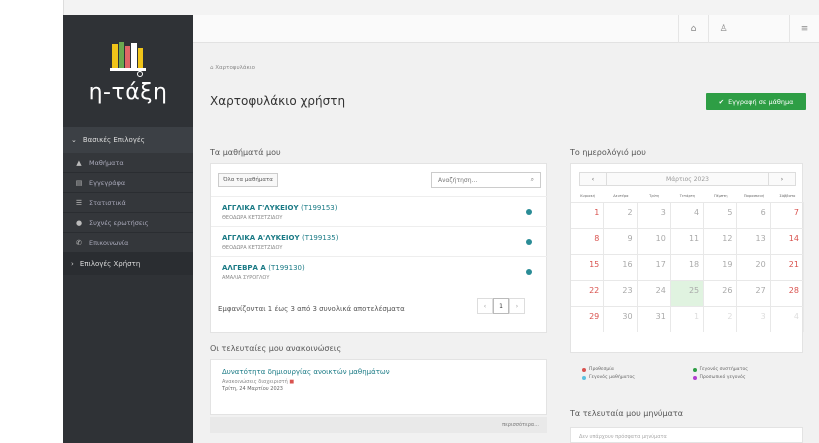  What do you see at coordinates (754, 241) in the screenshot?
I see `calendar-day: 13` at bounding box center [754, 241].